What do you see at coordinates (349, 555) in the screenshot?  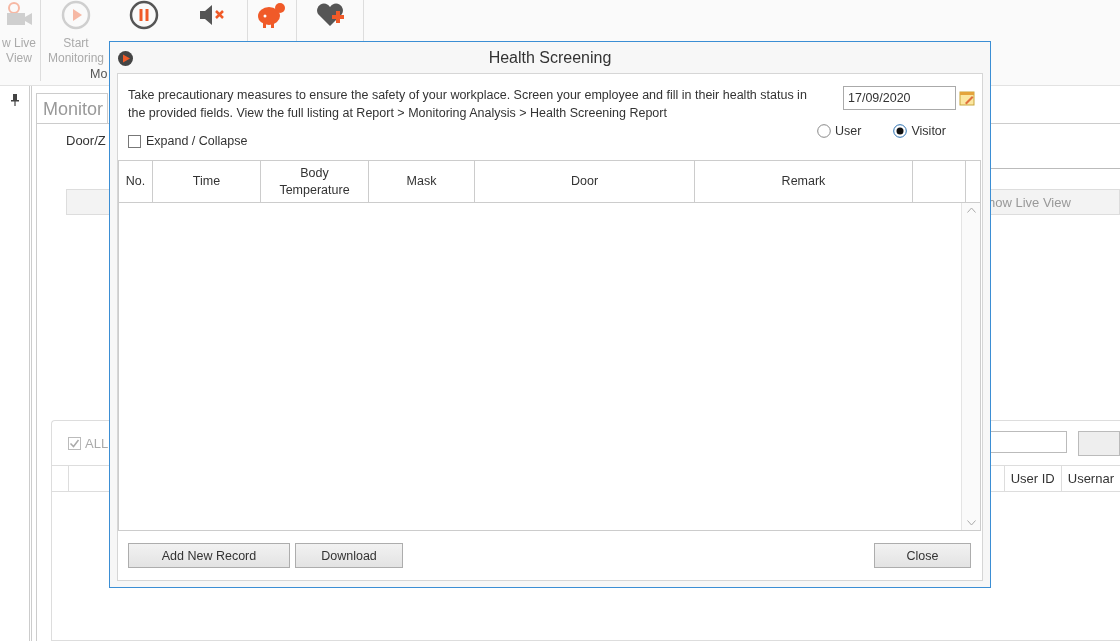 I see `action-button: Download` at bounding box center [349, 555].